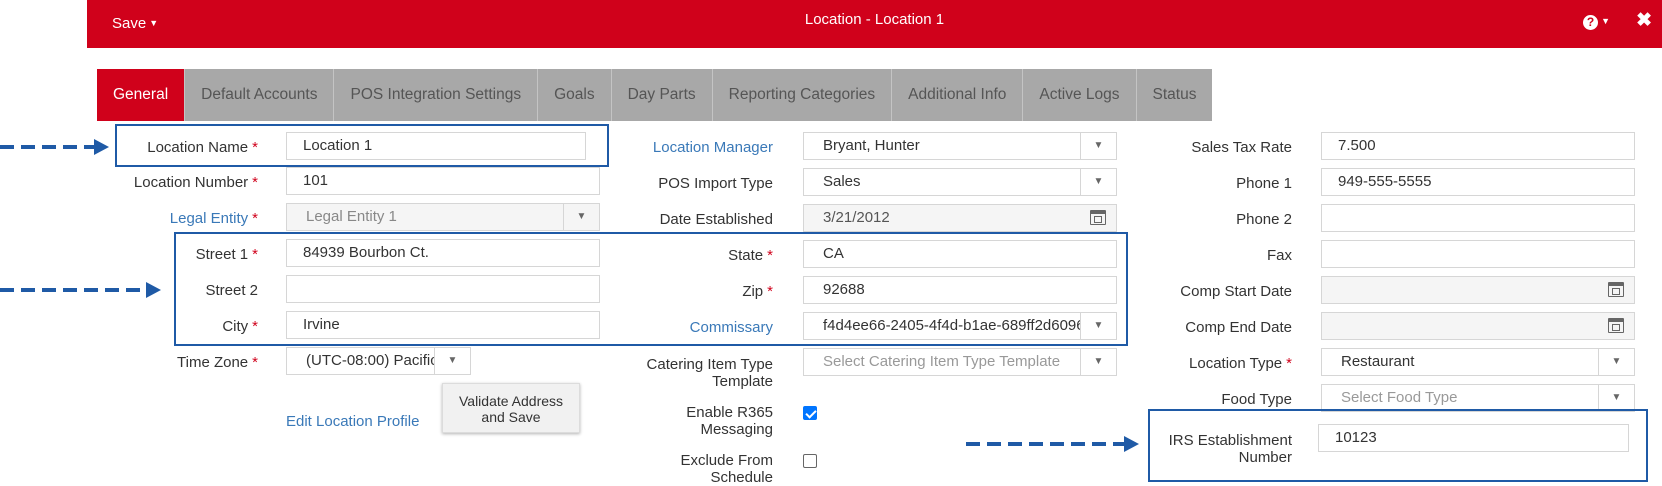 The image size is (1662, 486). What do you see at coordinates (942, 361) in the screenshot?
I see `catering-template-placeholder: Select Catering Item Type Template` at bounding box center [942, 361].